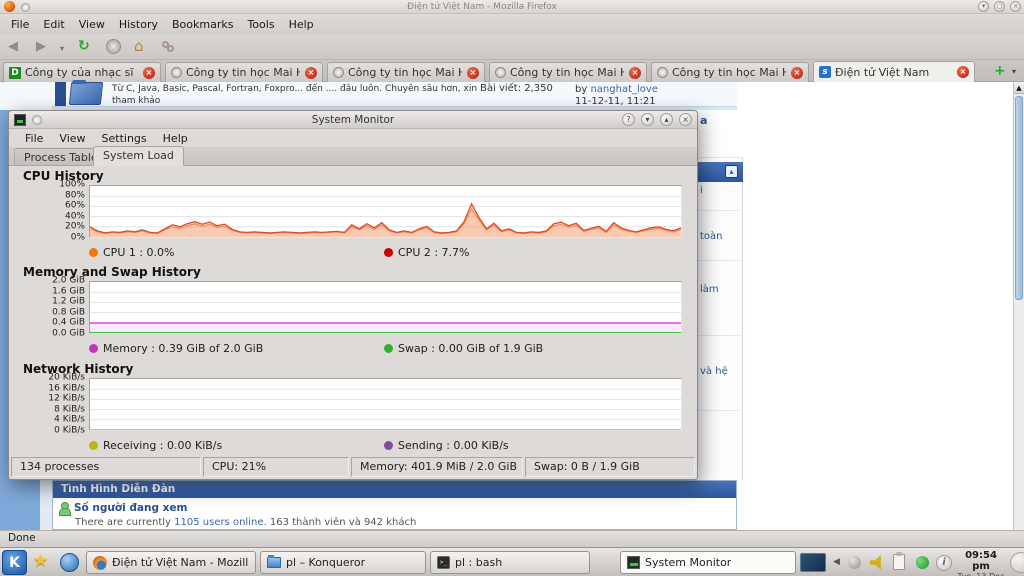  What do you see at coordinates (338, 72) in the screenshot?
I see `tab-3-favicon` at bounding box center [338, 72].